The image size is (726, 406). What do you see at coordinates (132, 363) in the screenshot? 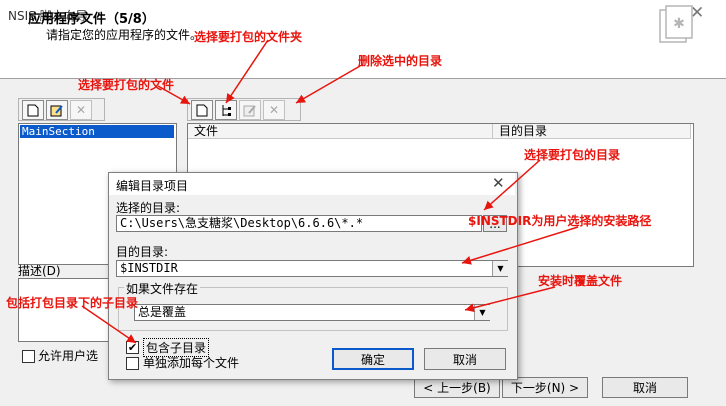
I see `add-each-file-checkbox` at bounding box center [132, 363].